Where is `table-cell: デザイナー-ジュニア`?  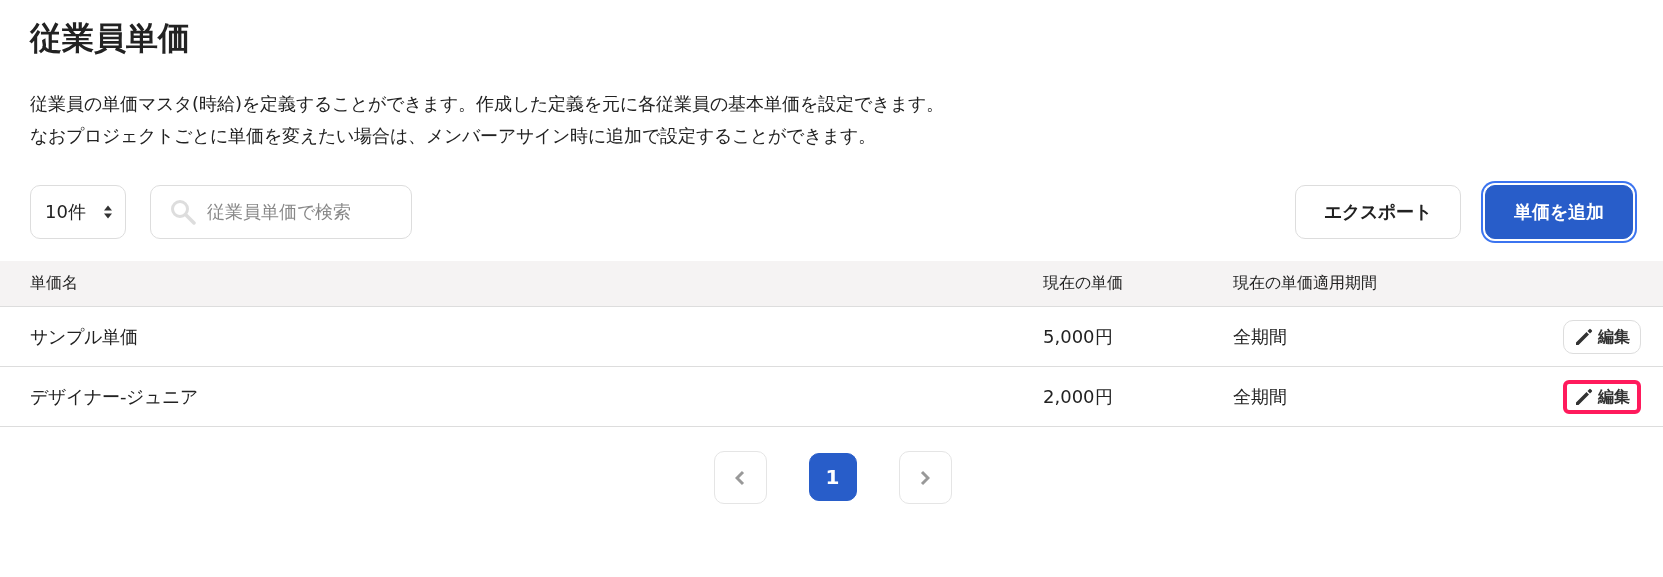
table-cell: デザイナー-ジュニア is located at coordinates (506, 396).